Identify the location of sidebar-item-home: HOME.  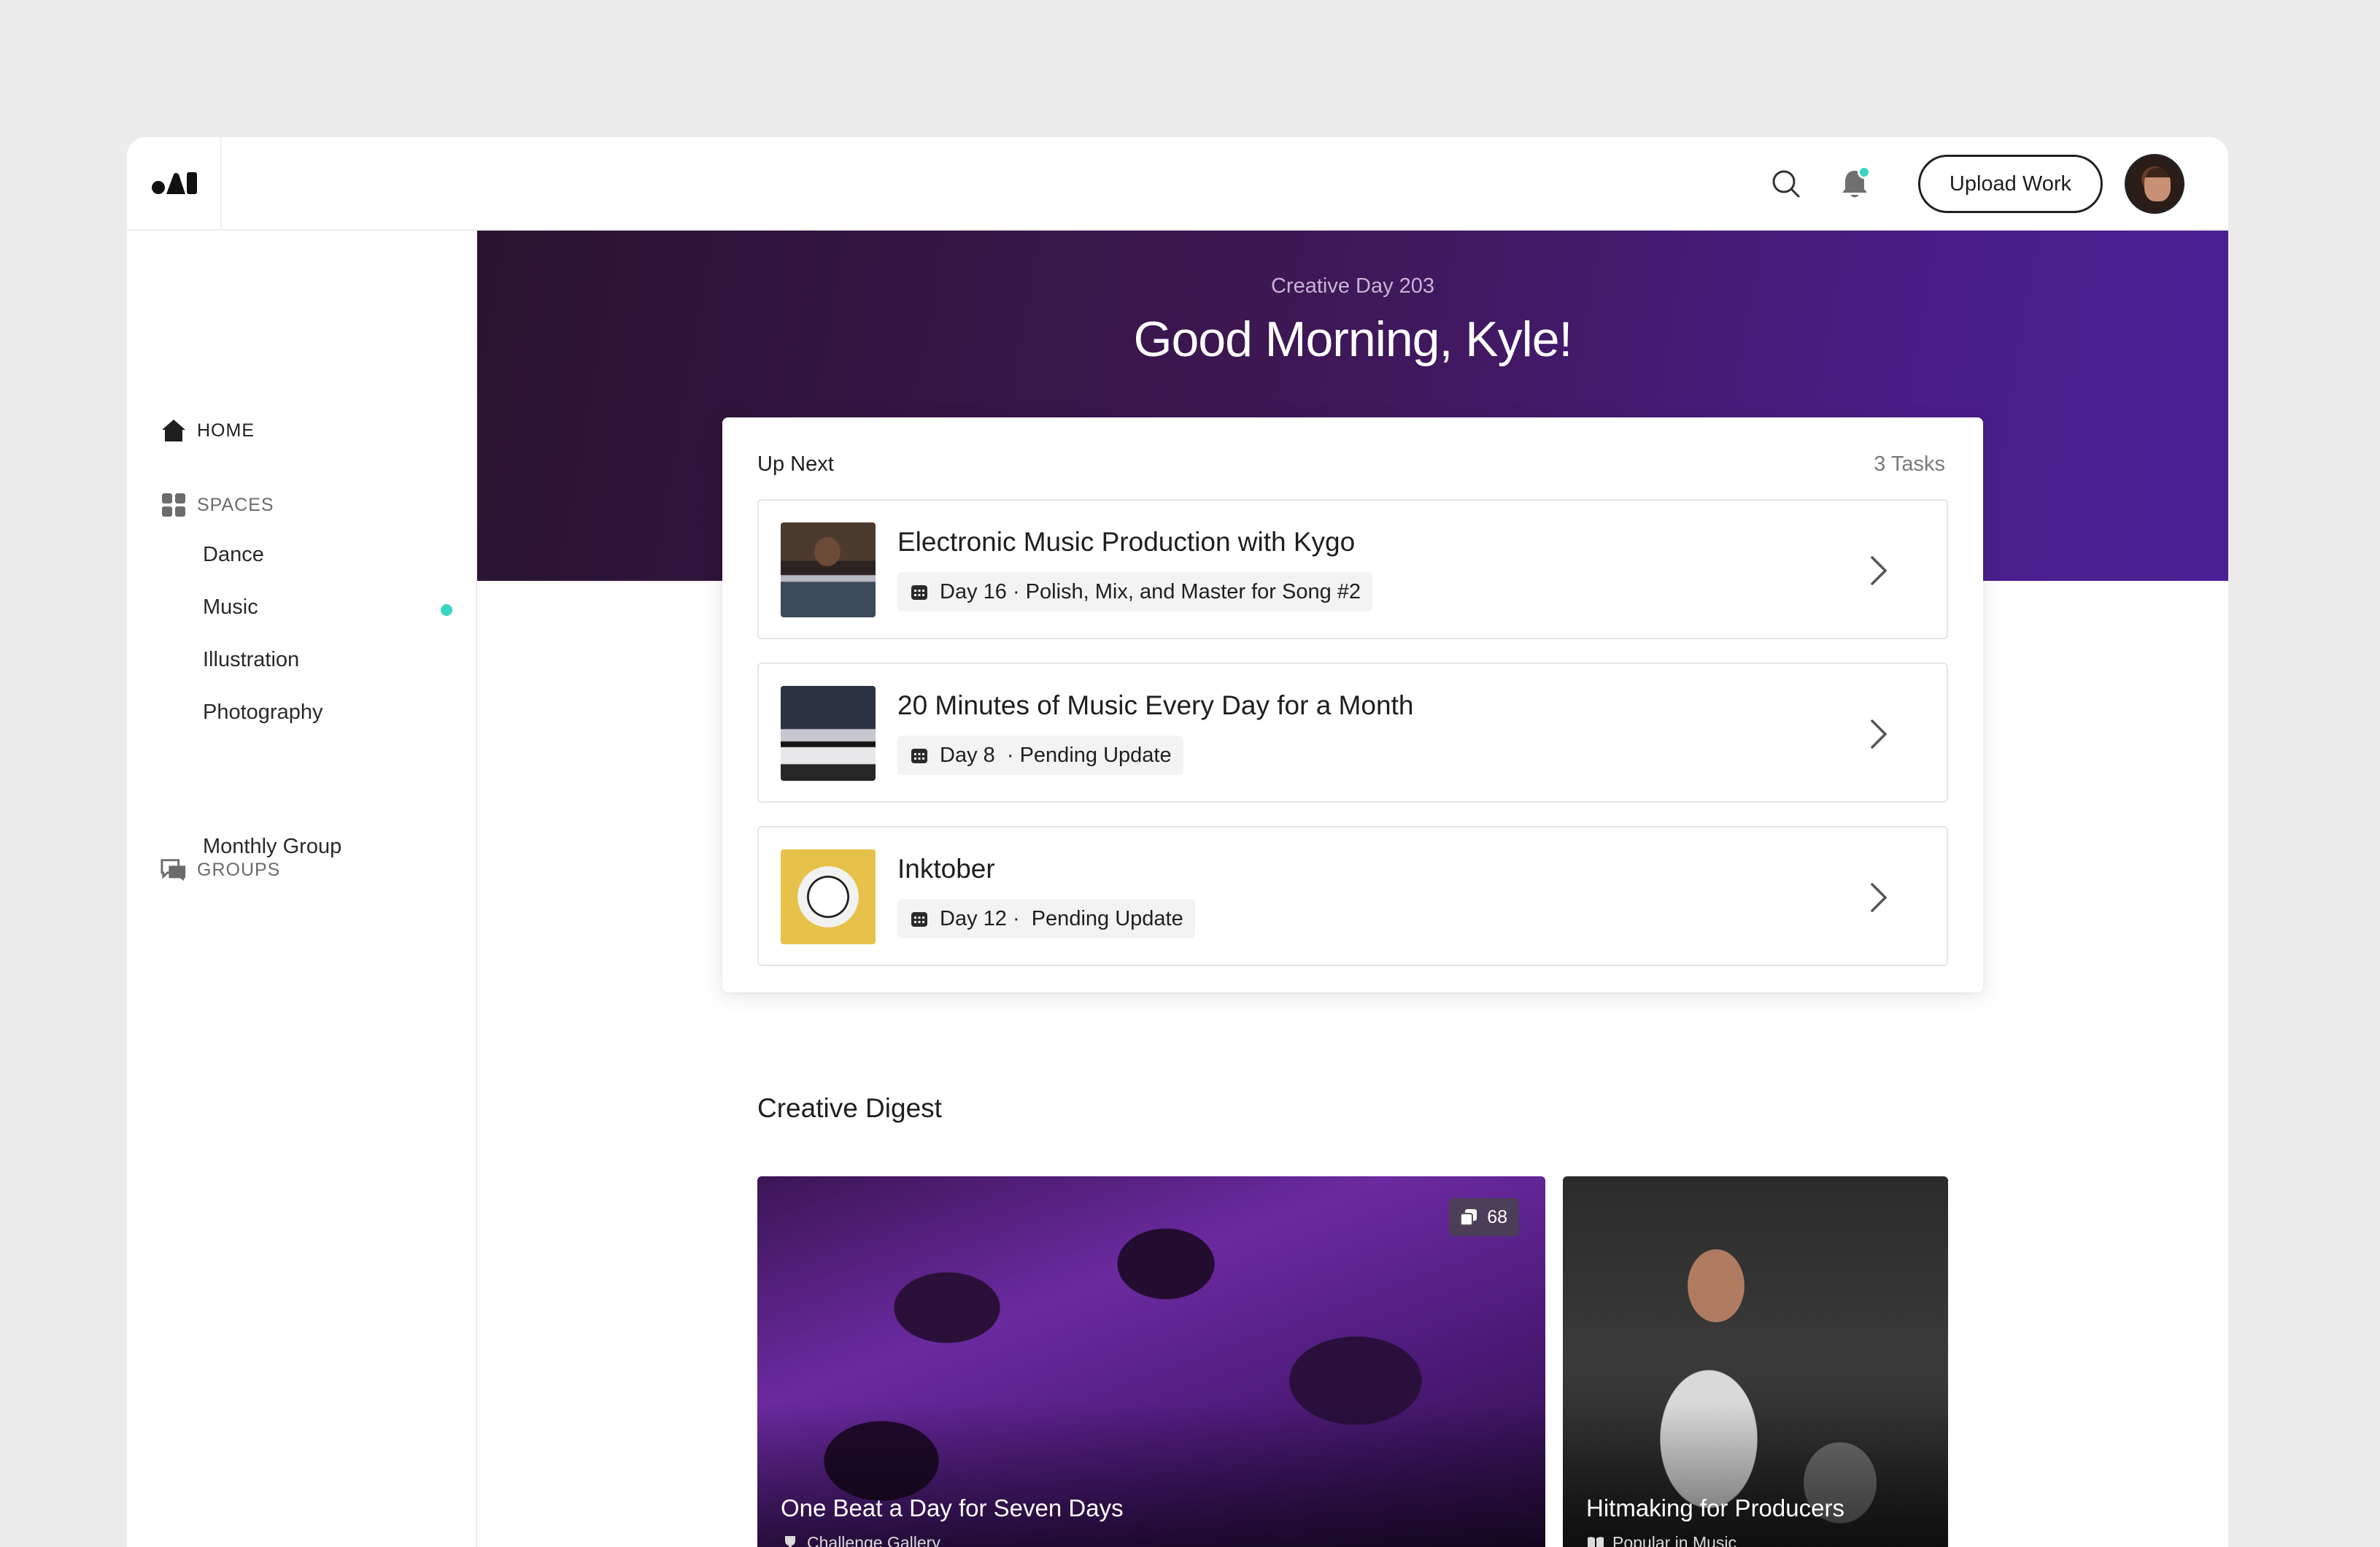
(208, 431).